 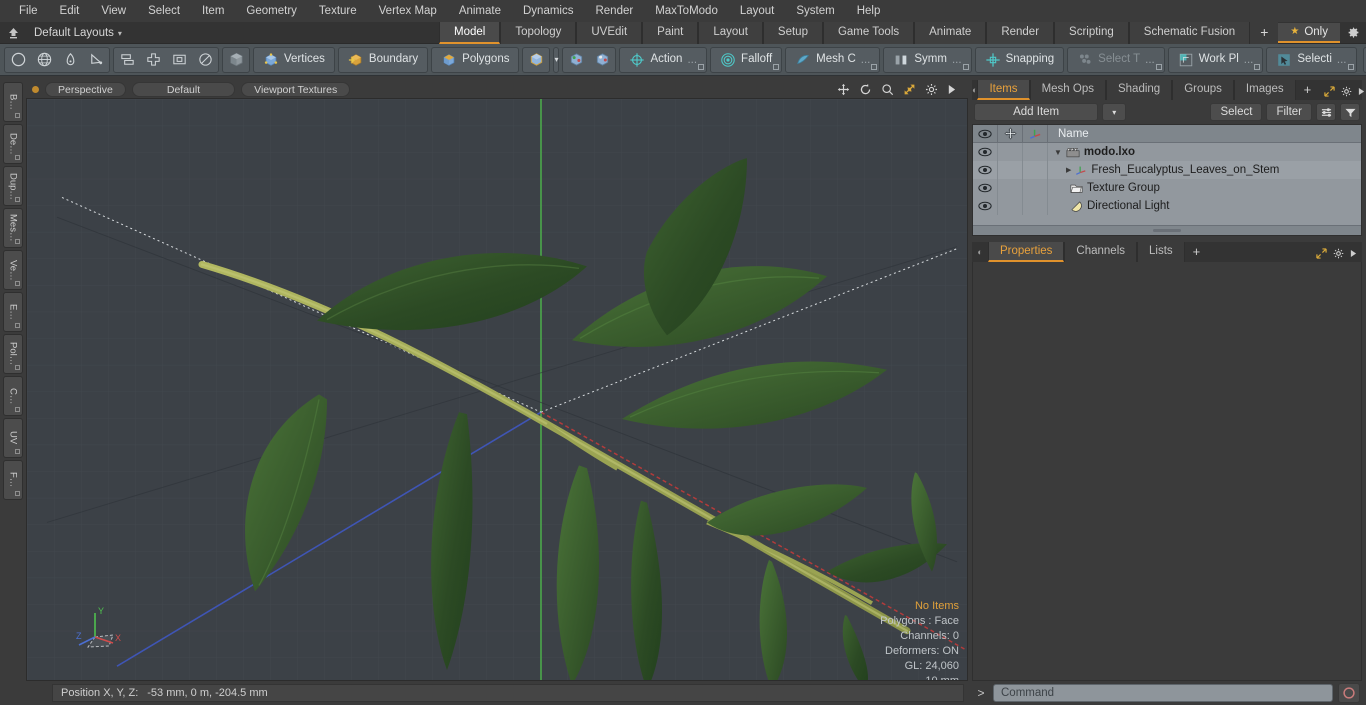 I want to click on menu-item-file: File, so click(x=28, y=11).